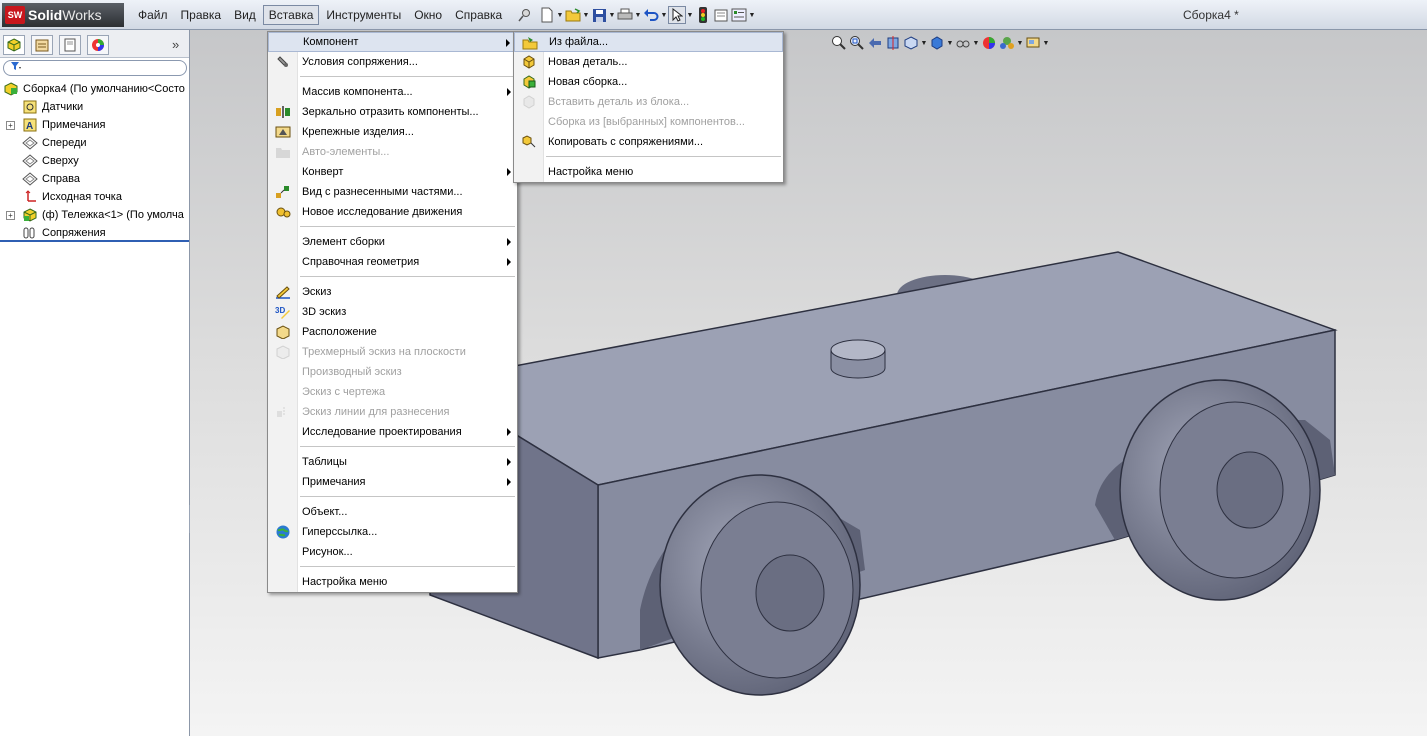 This screenshot has width=1427, height=736. I want to click on menu-item: Трехмерный эскиз на плоскости, so click(392, 352).